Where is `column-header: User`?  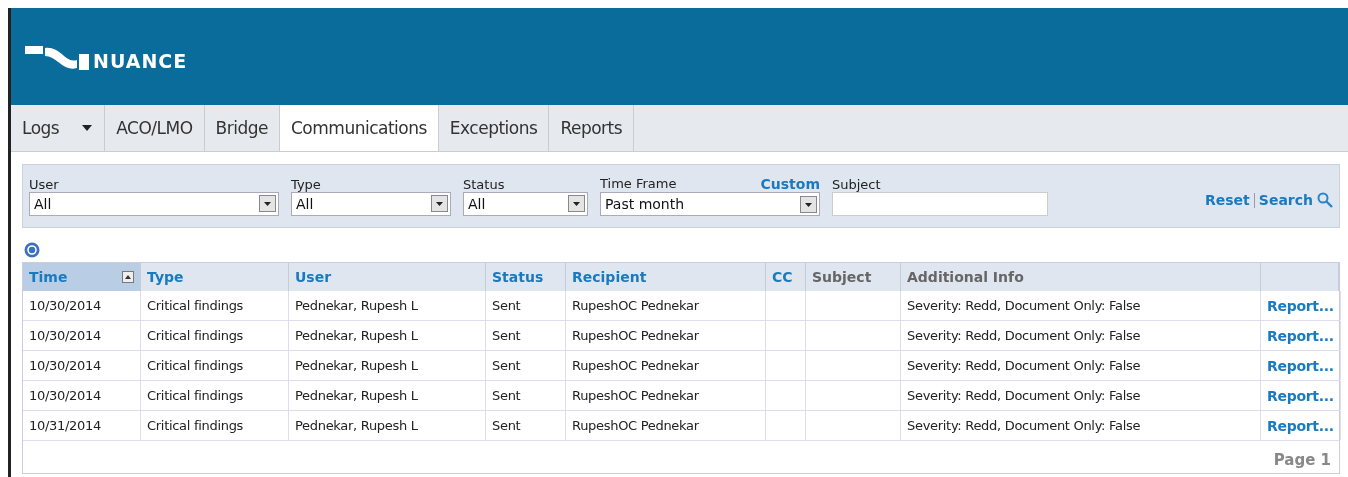
column-header: User is located at coordinates (387, 277).